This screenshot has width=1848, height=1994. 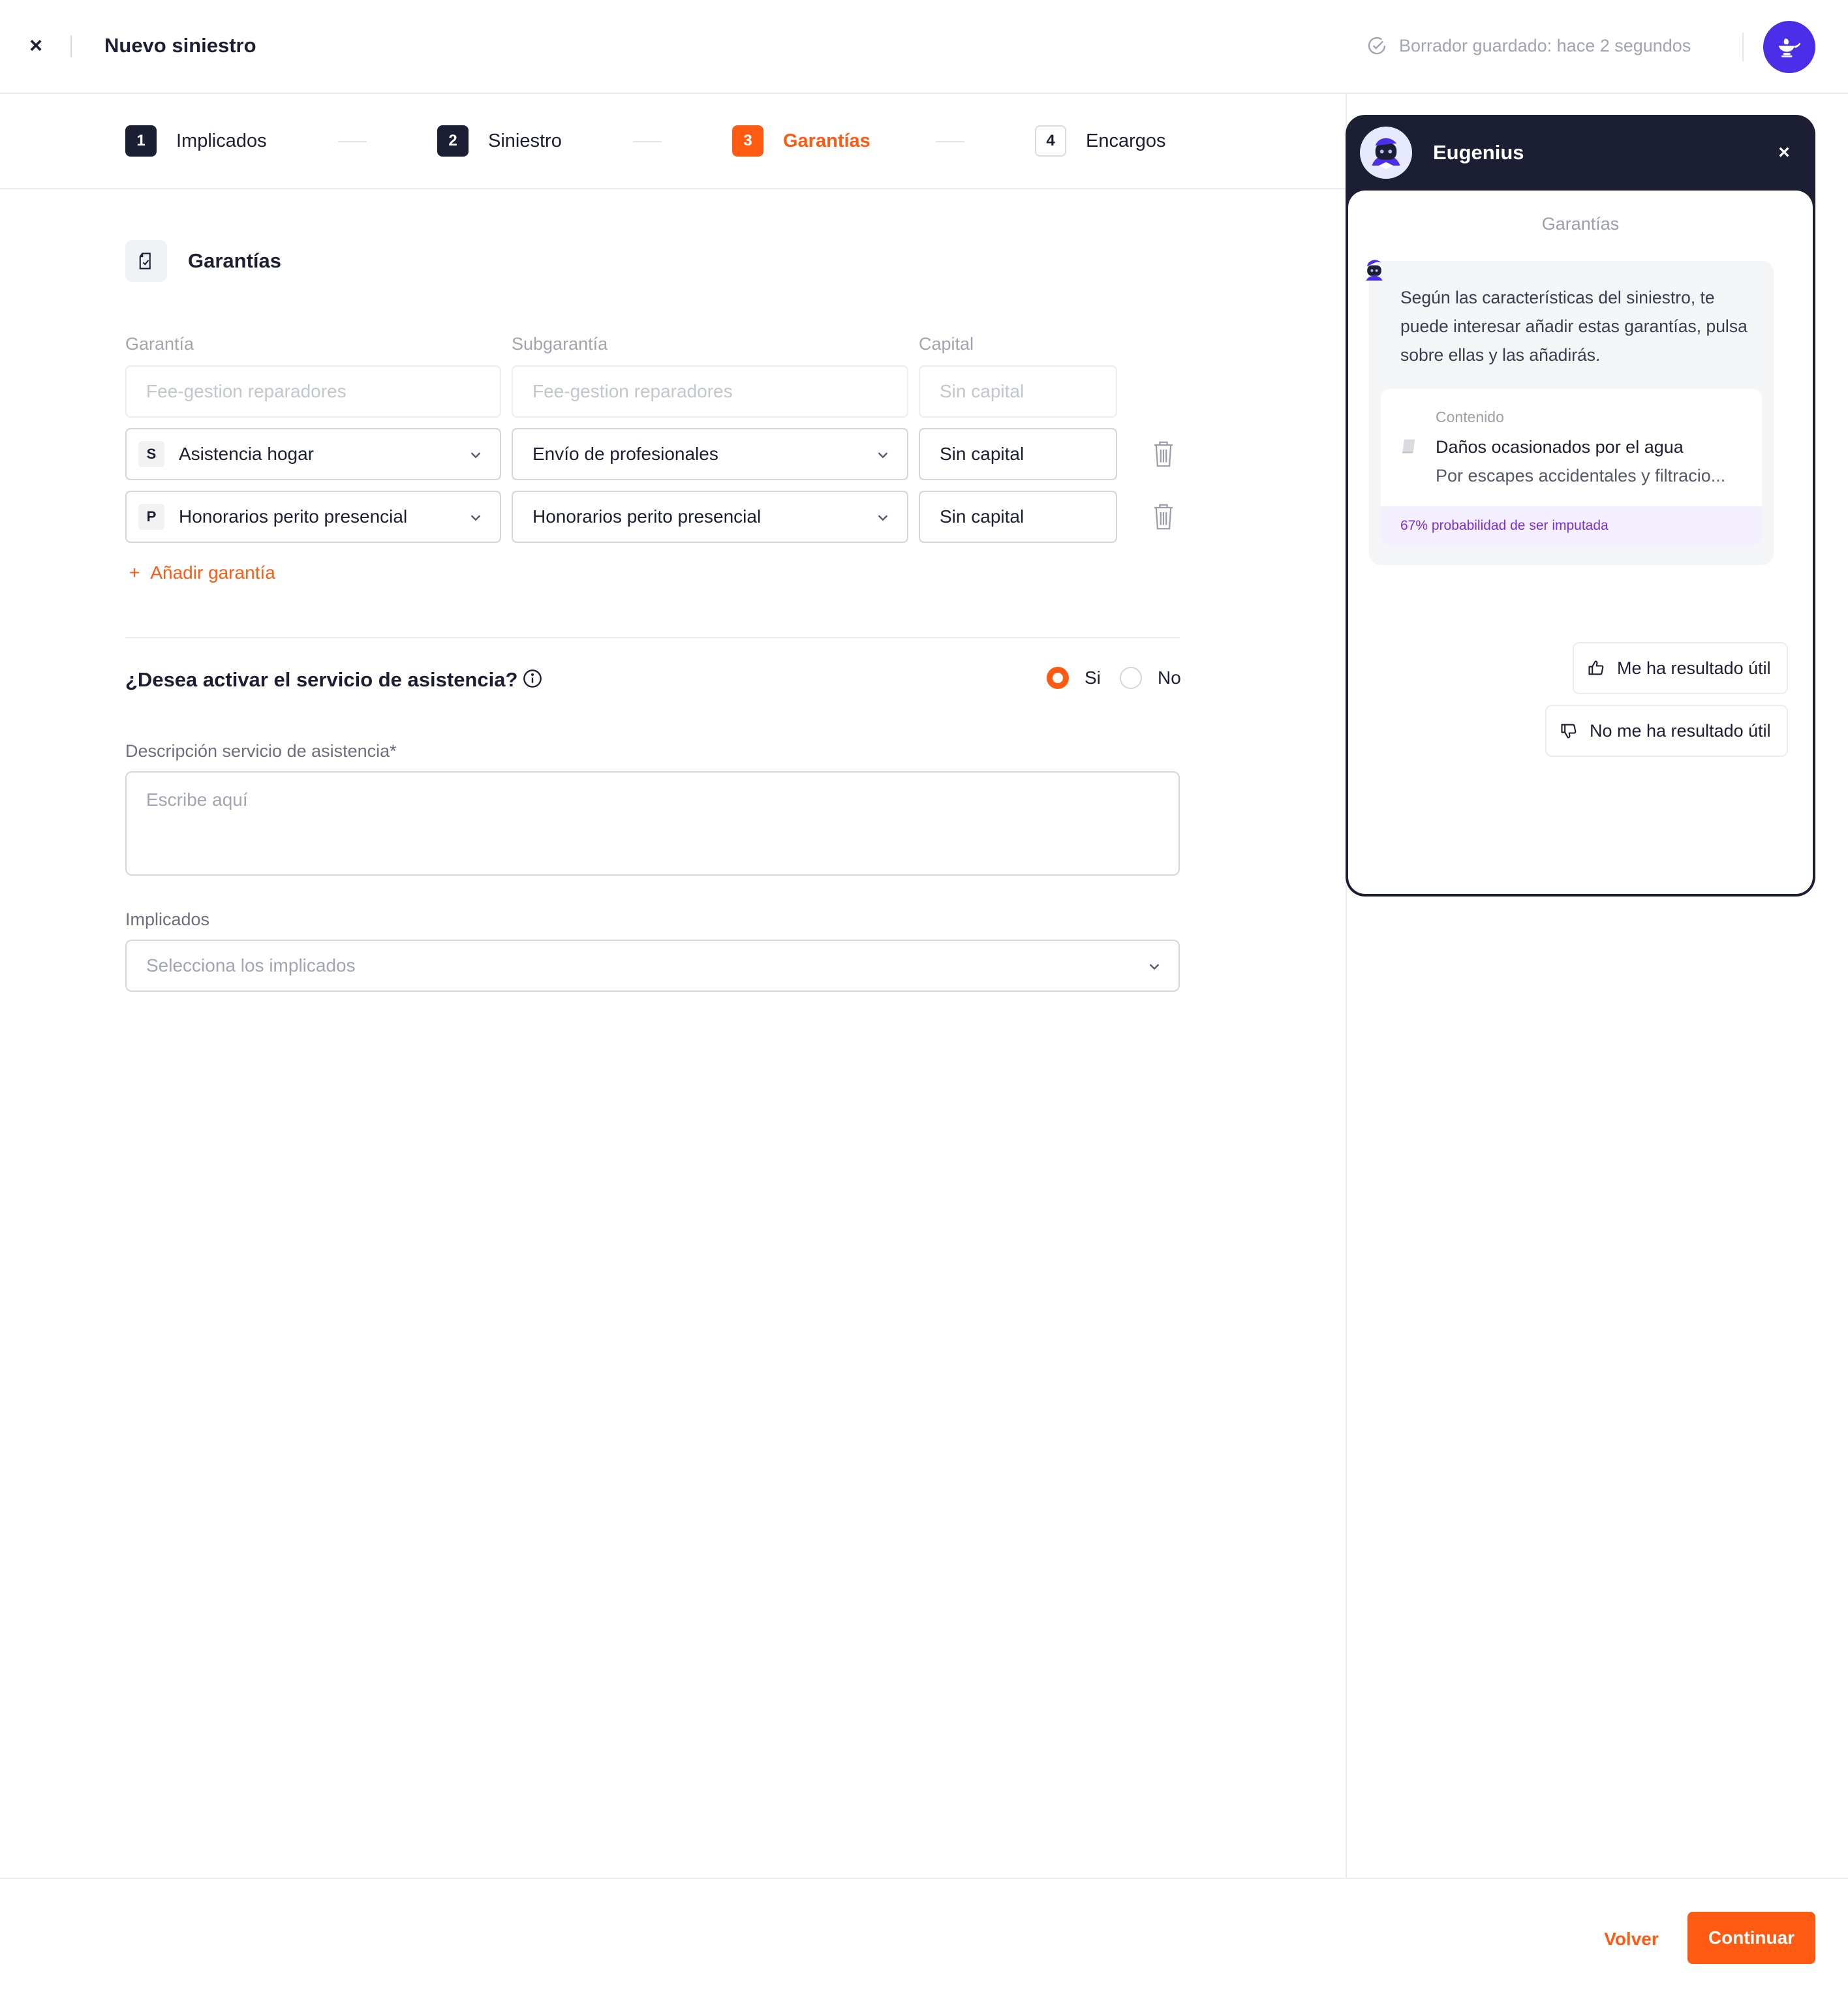 What do you see at coordinates (246, 391) in the screenshot?
I see `garantia-placeholder: Fee-gestion reparadores` at bounding box center [246, 391].